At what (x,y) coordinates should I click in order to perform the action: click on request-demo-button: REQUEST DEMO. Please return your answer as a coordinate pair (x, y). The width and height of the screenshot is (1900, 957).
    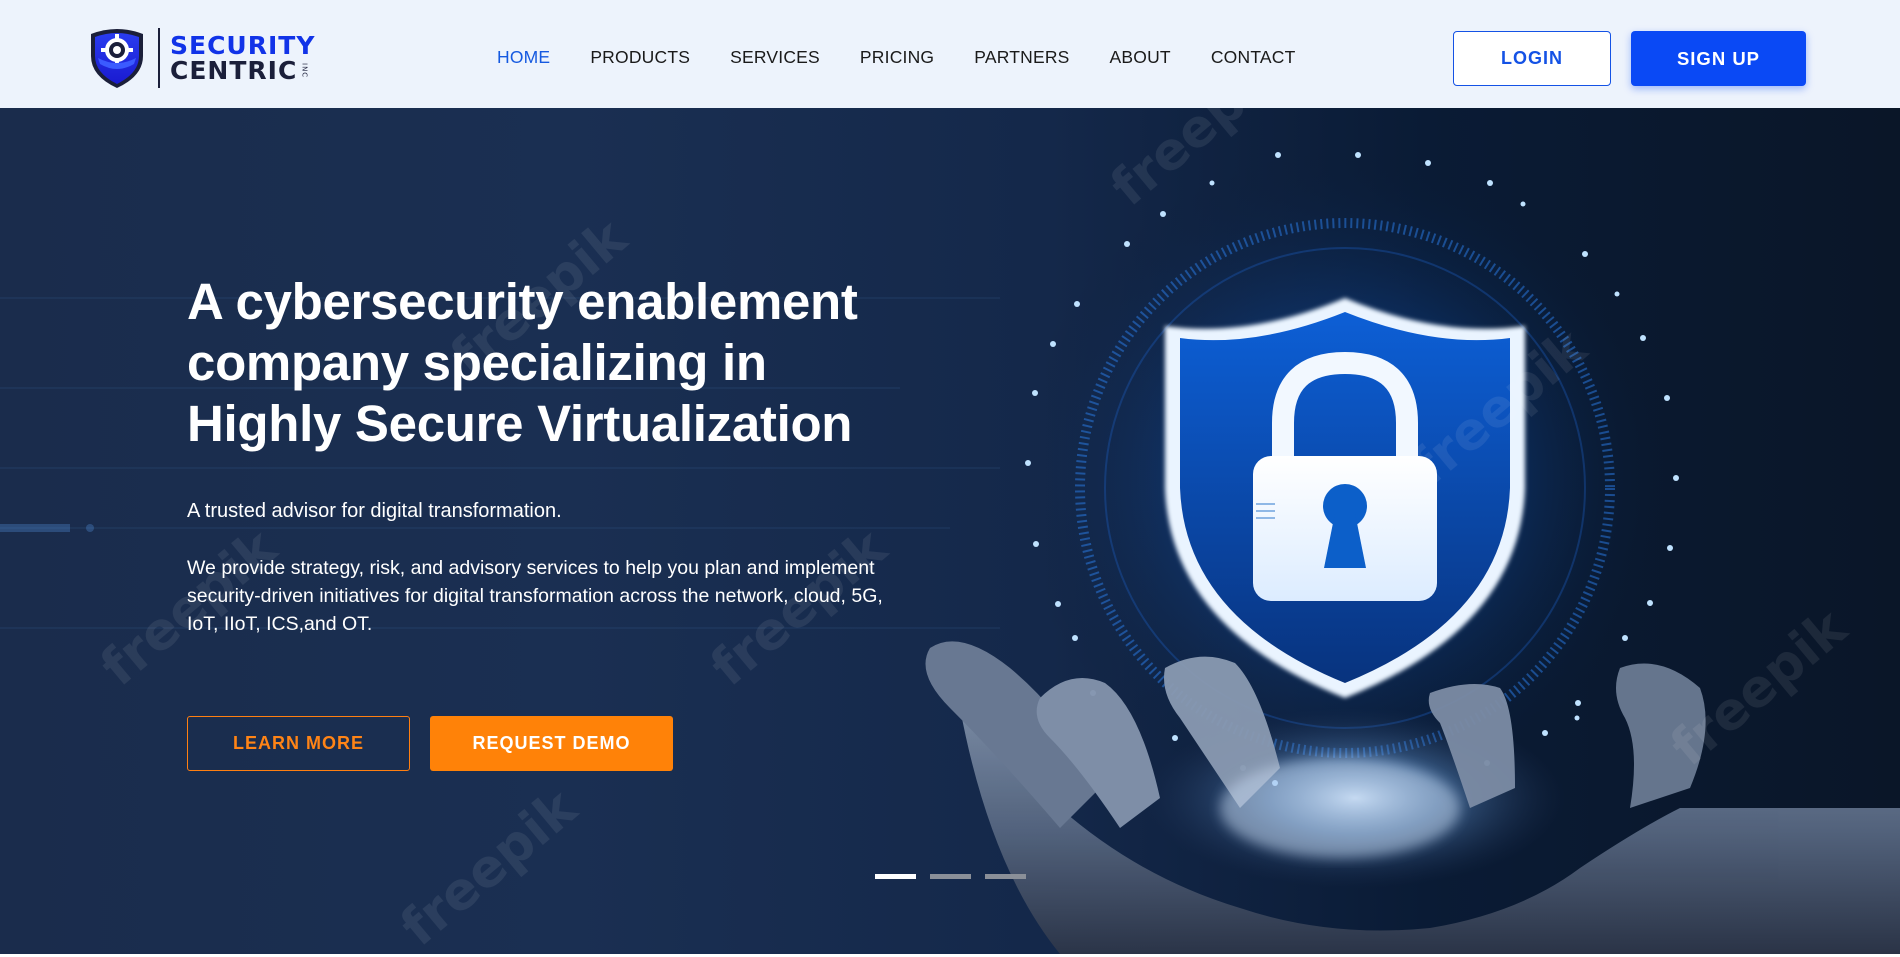
    Looking at the image, I should click on (551, 743).